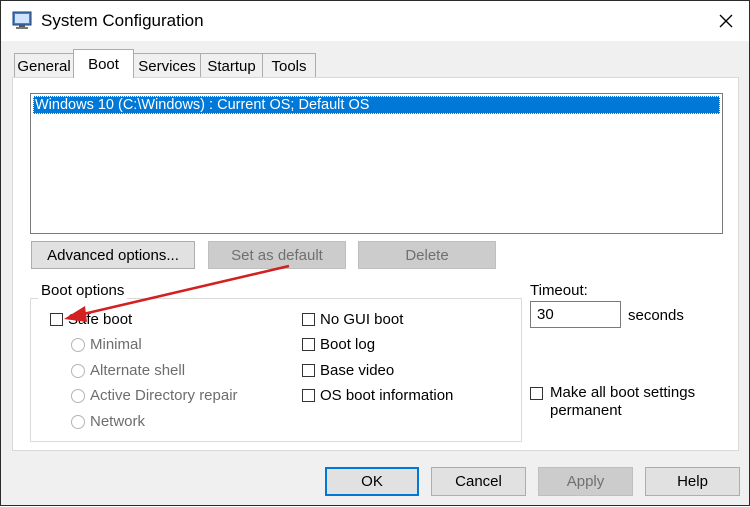 The height and width of the screenshot is (507, 750). What do you see at coordinates (44, 65) in the screenshot?
I see `tab-general: General` at bounding box center [44, 65].